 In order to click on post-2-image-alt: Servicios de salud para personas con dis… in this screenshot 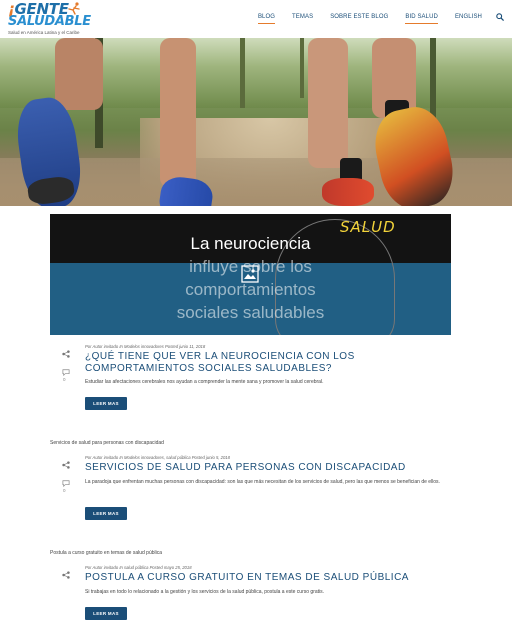, I will do `click(107, 443)`.